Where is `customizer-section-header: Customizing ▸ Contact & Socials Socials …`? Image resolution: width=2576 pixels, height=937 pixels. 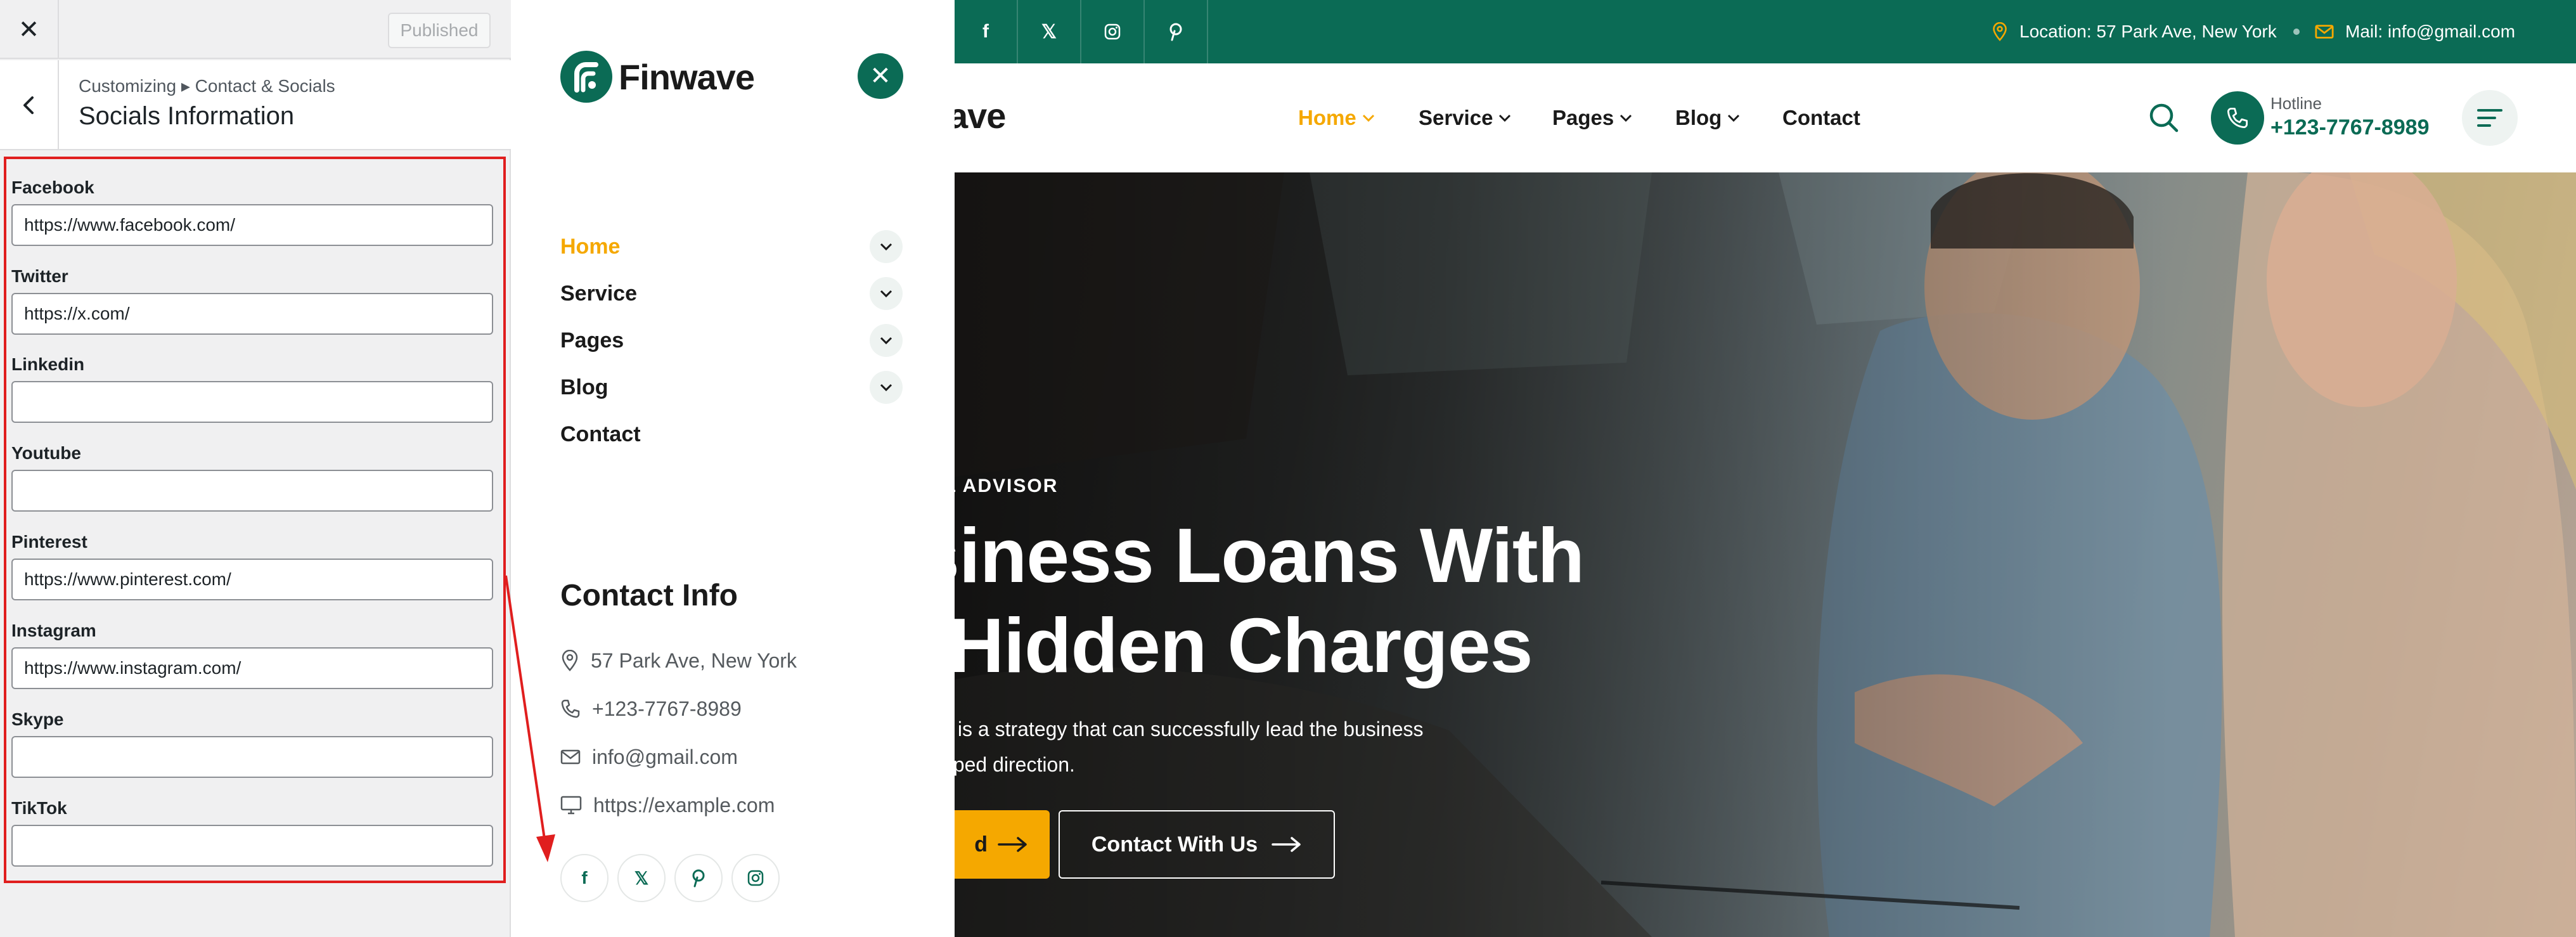
customizer-section-header: Customizing ▸ Contact & Socials Socials … is located at coordinates (255, 105).